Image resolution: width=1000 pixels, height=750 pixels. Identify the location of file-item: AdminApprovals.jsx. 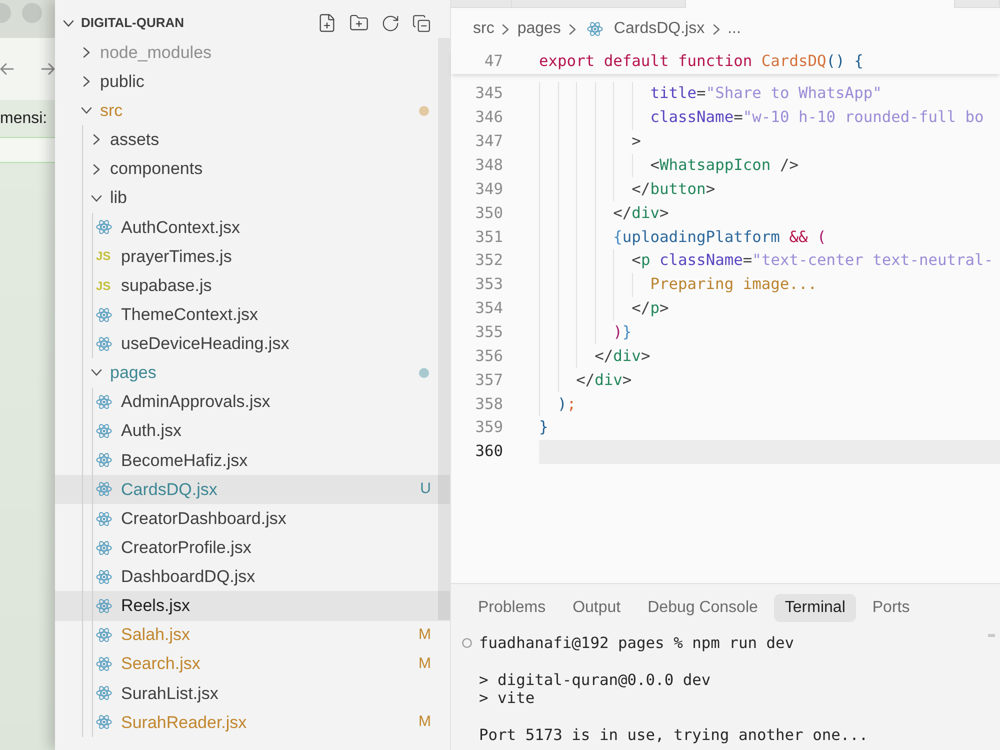
(252, 402).